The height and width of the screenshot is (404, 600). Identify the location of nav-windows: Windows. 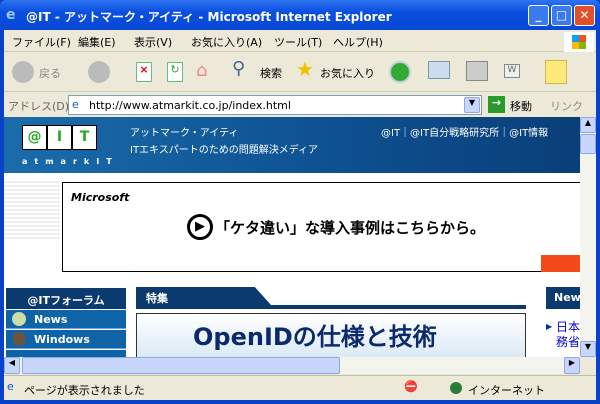
(66, 339).